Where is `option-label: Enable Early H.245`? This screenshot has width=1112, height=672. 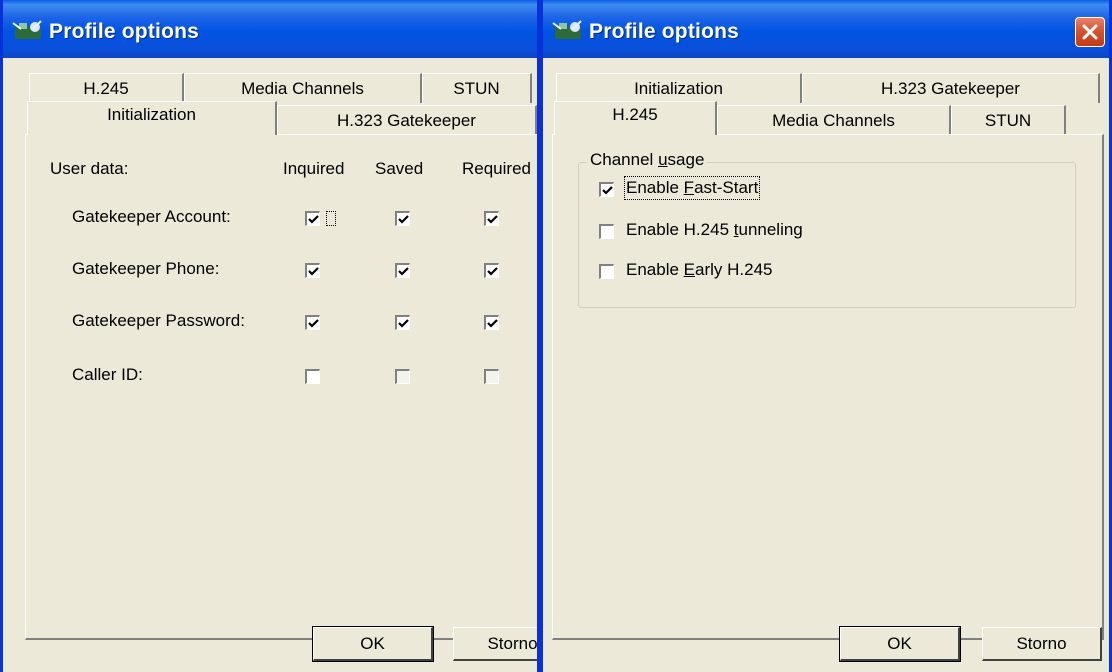 option-label: Enable Early H.245 is located at coordinates (699, 270).